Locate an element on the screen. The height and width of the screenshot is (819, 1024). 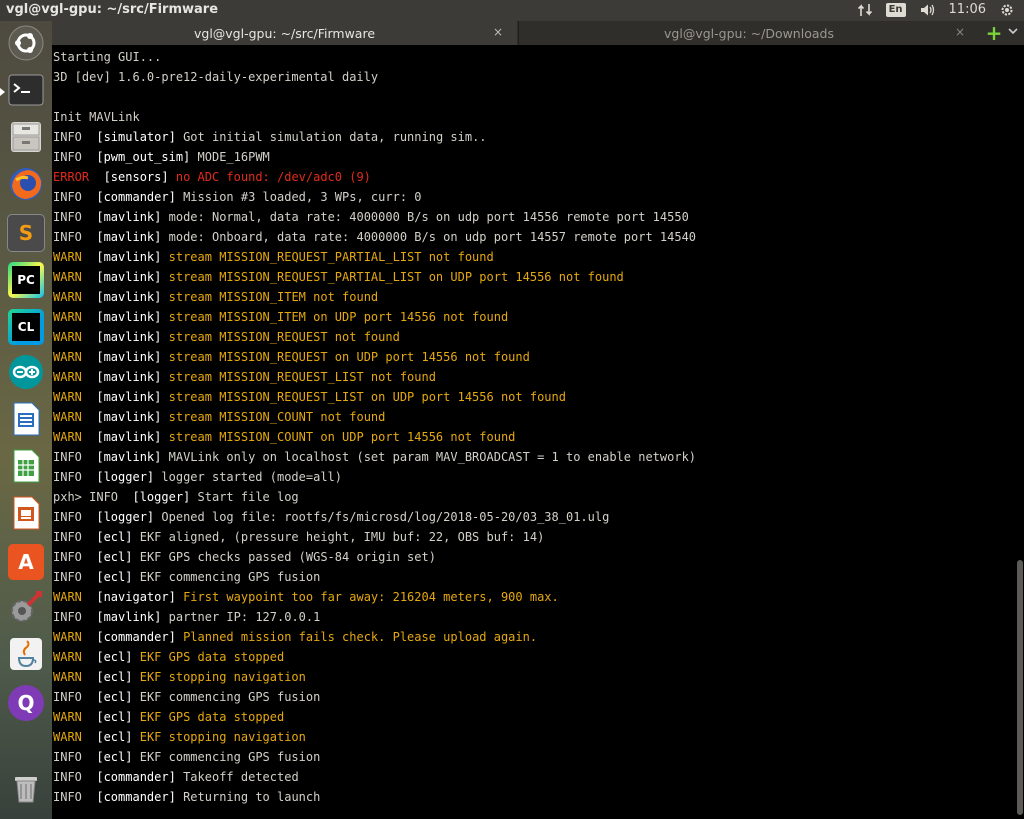
log-message: EKF commencing GPS fusion is located at coordinates (230, 697).